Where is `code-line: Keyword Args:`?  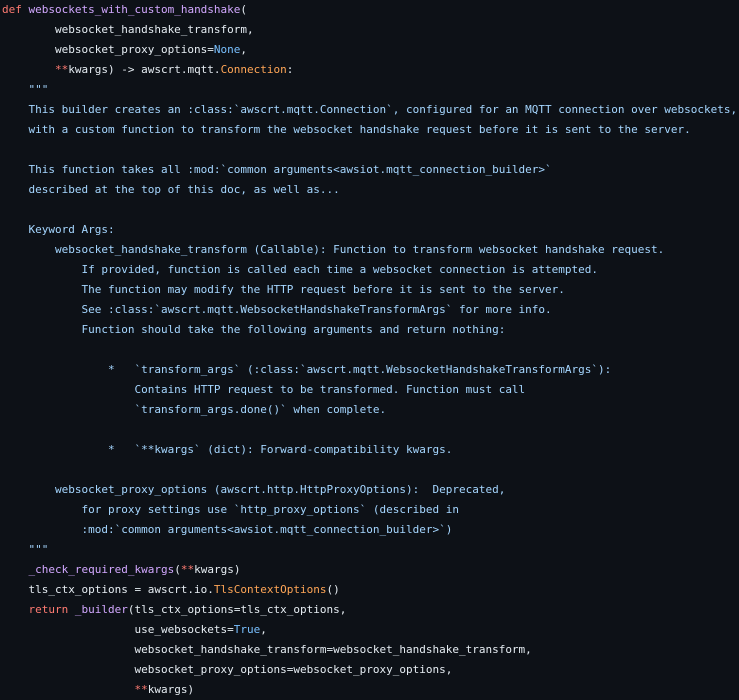
code-line: Keyword Args: is located at coordinates (370, 230).